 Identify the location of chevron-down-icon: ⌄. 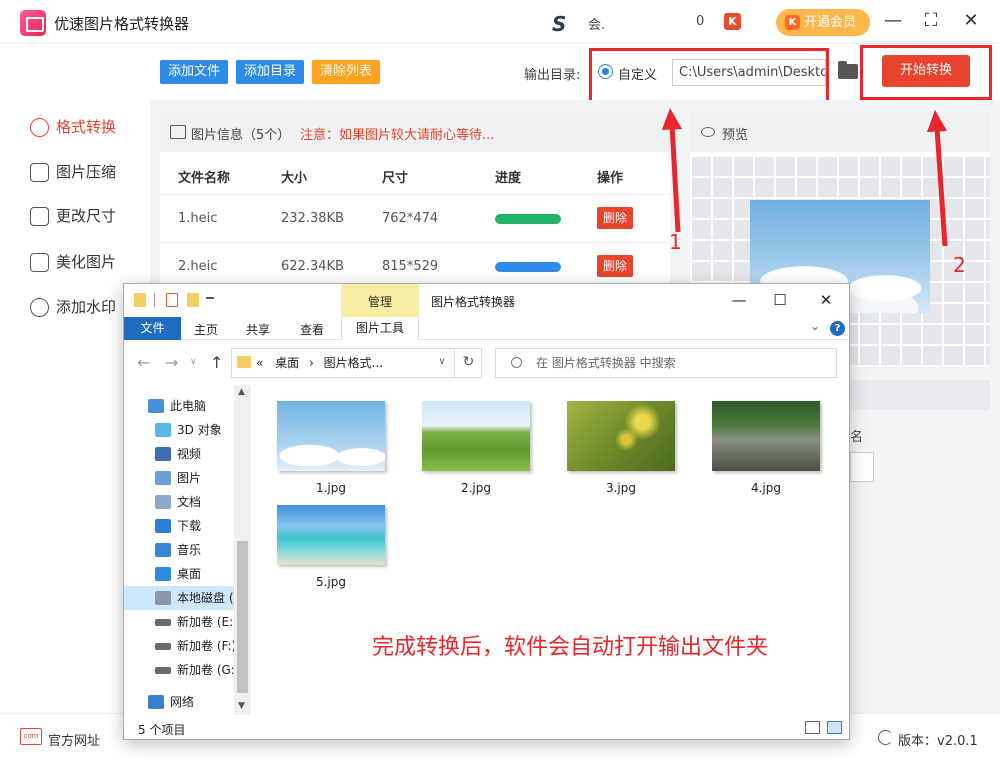
(815, 326).